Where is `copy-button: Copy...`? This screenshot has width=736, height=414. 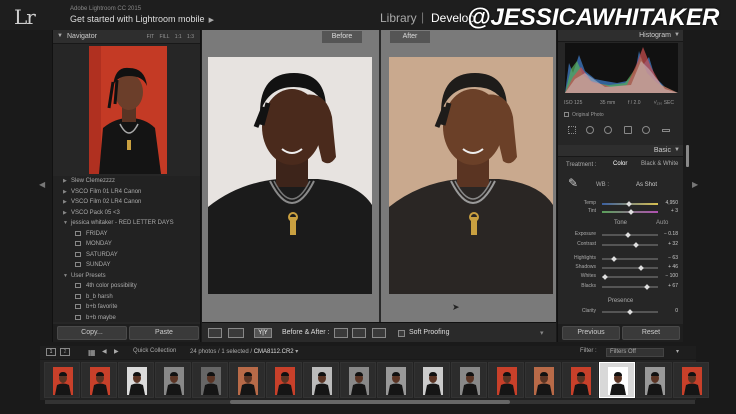
copy-button: Copy... is located at coordinates (92, 333).